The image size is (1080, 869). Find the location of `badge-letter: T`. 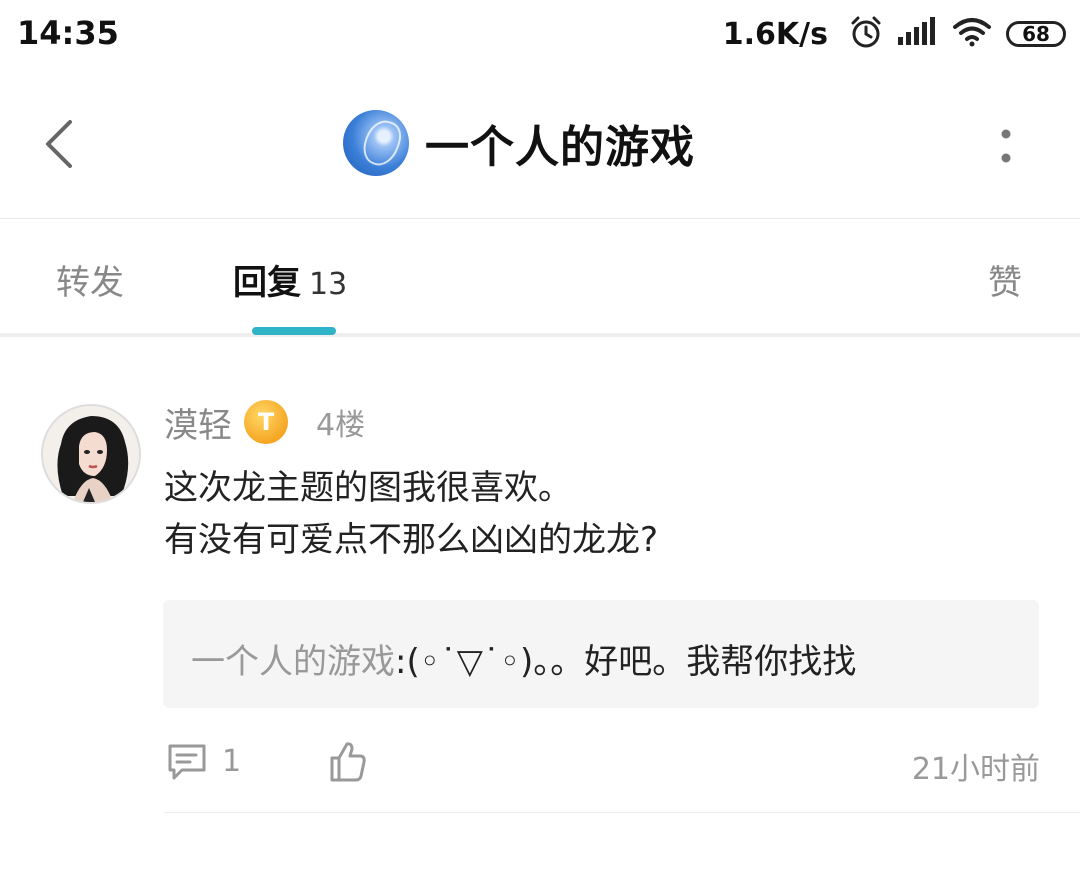

badge-letter: T is located at coordinates (266, 422).